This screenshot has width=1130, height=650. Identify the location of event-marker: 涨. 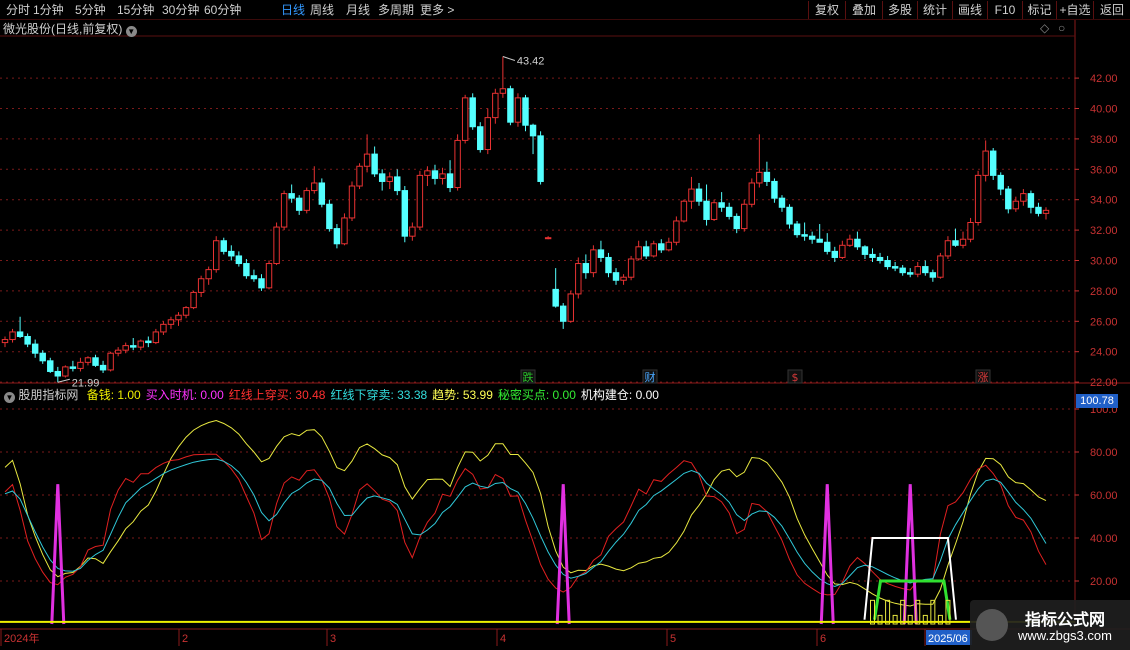
(983, 377).